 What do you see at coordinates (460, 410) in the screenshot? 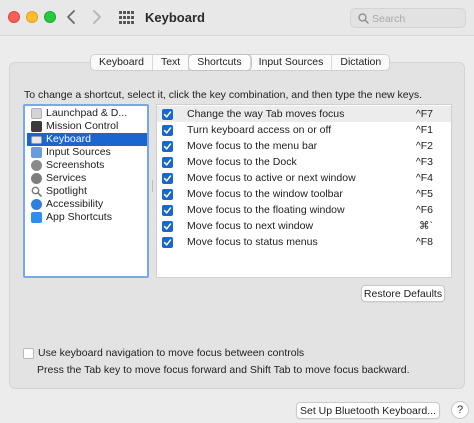
I see `help-button: ?` at bounding box center [460, 410].